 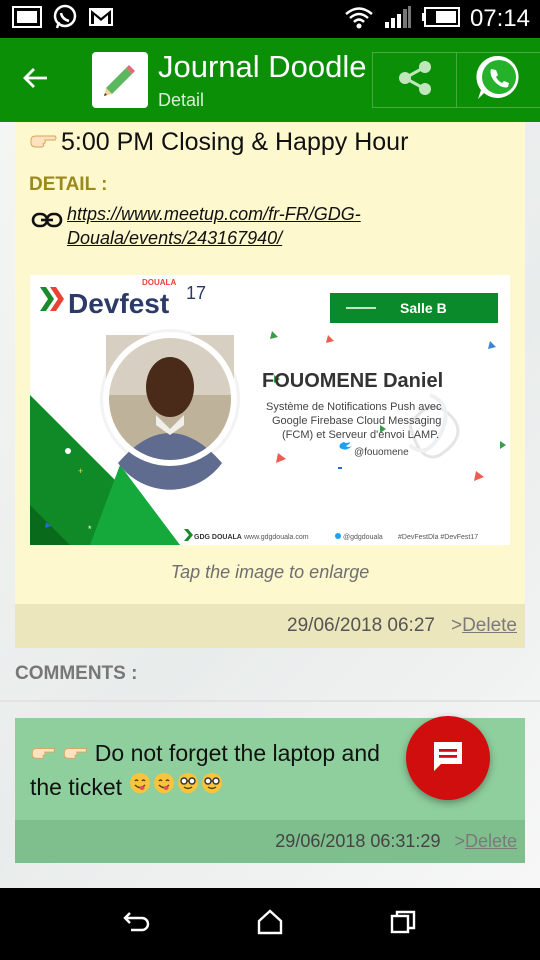 I want to click on banner-talk-line-2: Google Firebase Cloud Messaging, so click(x=356, y=421).